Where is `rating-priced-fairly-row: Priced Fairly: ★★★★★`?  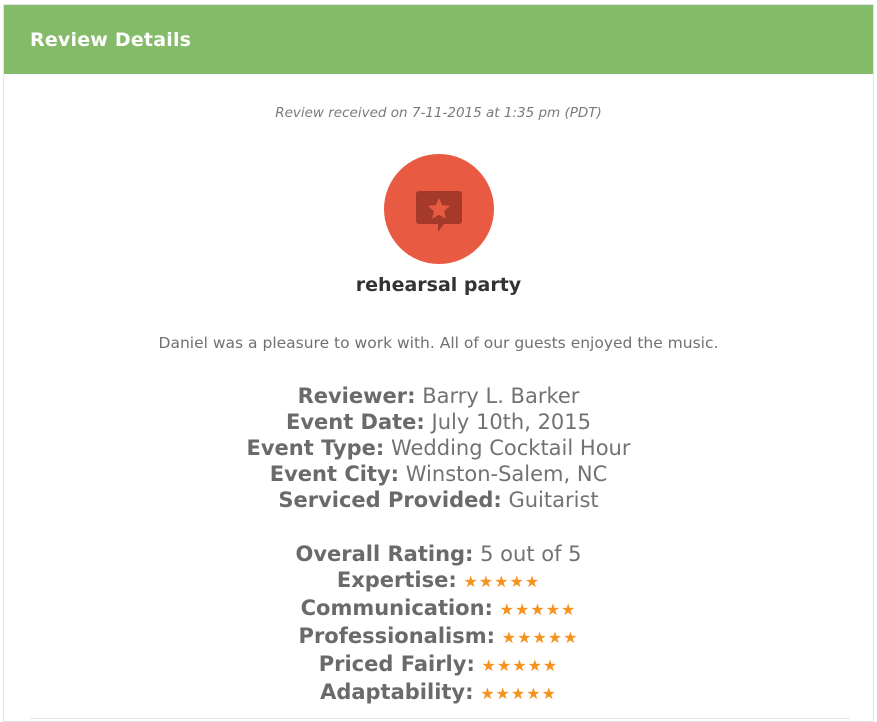
rating-priced-fairly-row: Priced Fairly: ★★★★★ is located at coordinates (438, 665).